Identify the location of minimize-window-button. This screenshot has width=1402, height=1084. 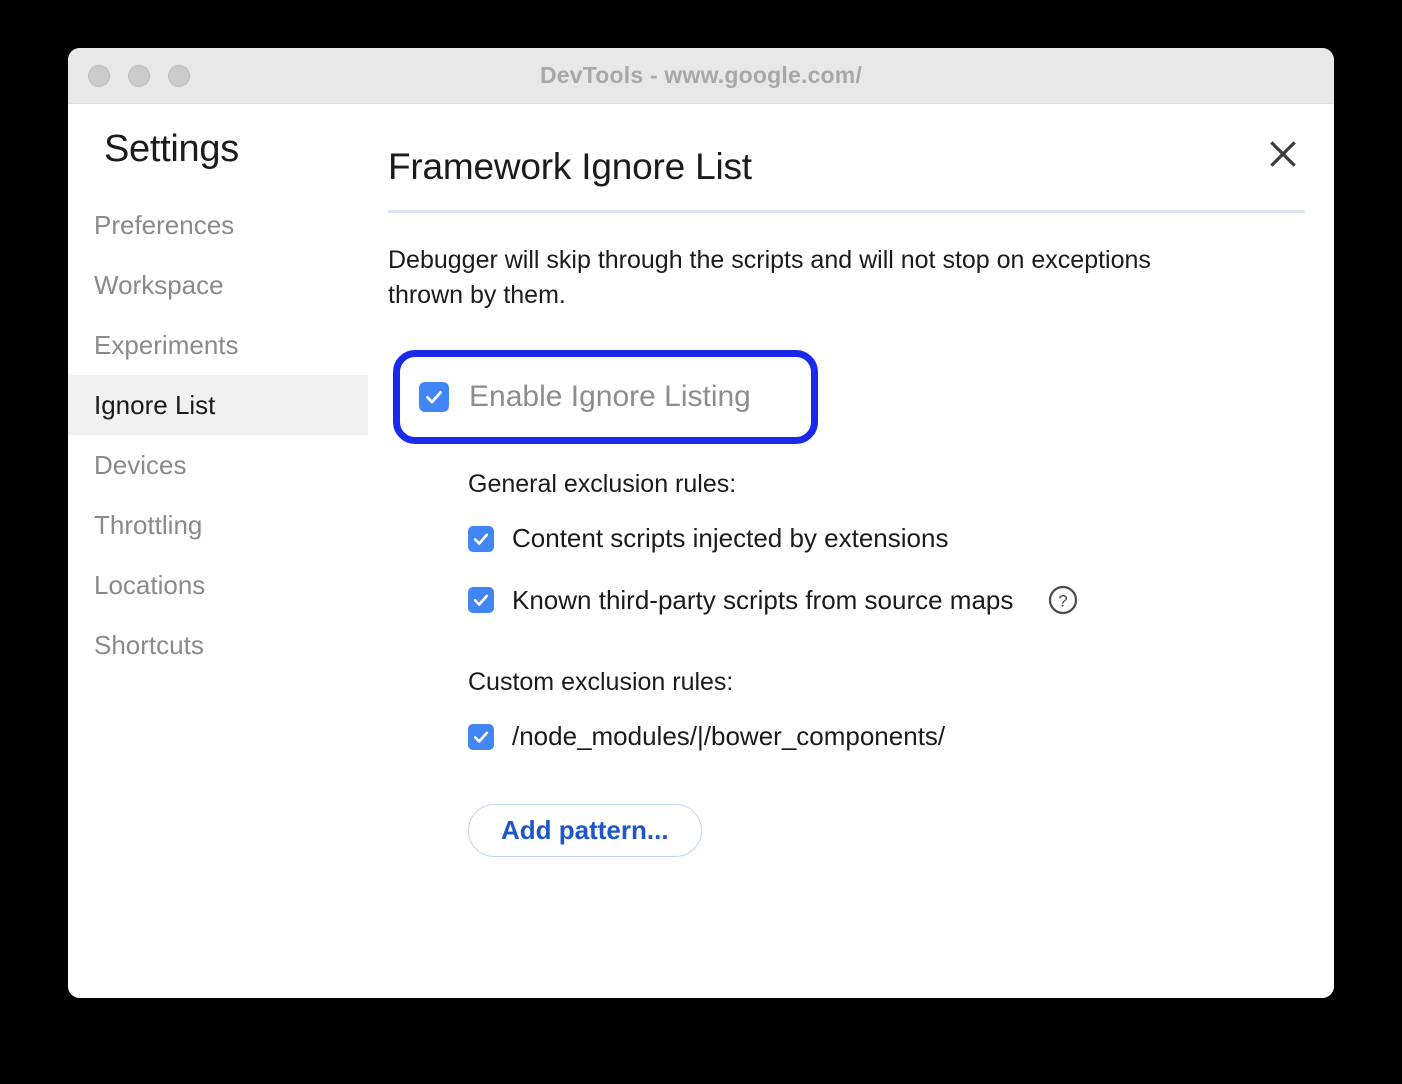
(139, 76).